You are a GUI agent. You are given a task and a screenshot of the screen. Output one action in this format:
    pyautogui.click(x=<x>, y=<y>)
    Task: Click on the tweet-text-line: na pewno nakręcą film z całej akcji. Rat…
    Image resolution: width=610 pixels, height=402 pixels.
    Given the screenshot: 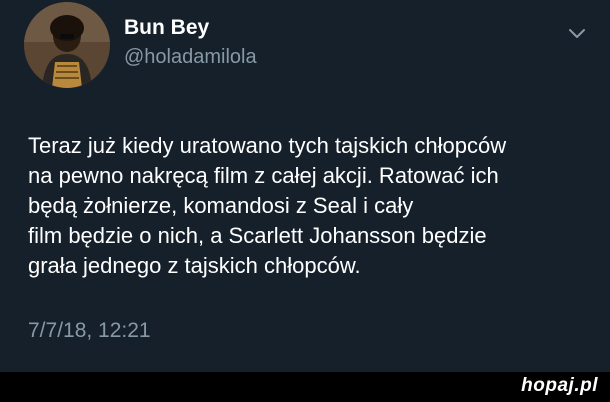 What is the action you would take?
    pyautogui.click(x=263, y=175)
    